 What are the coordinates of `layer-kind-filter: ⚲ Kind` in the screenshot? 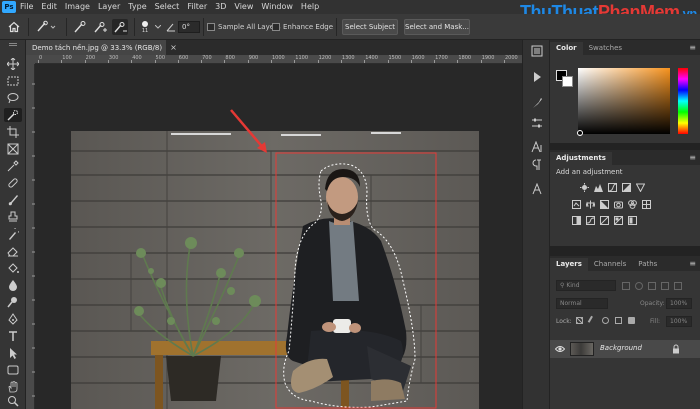 It's located at (586, 285).